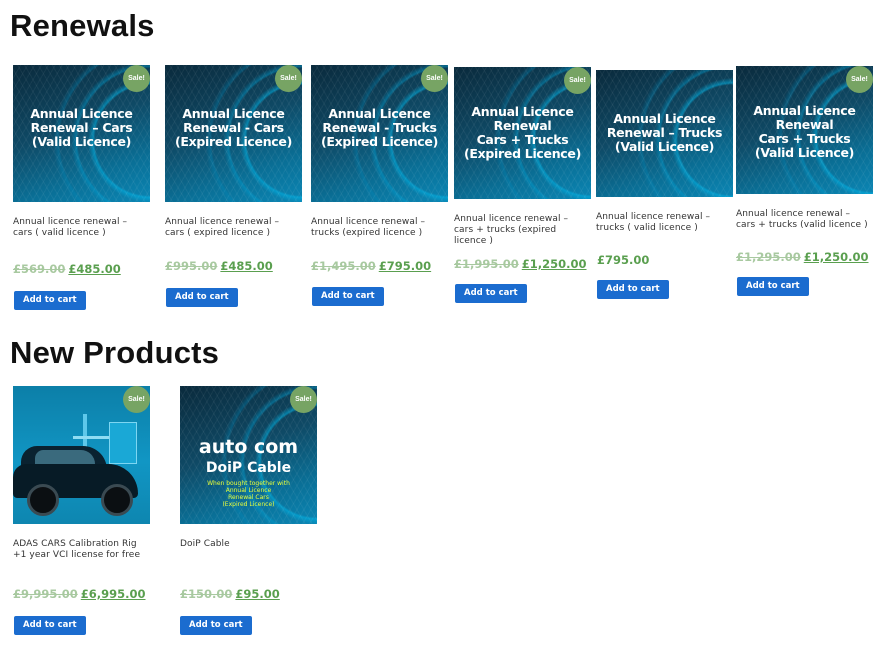 This screenshot has width=883, height=649. What do you see at coordinates (343, 266) in the screenshot?
I see `old-price: £1,495.00` at bounding box center [343, 266].